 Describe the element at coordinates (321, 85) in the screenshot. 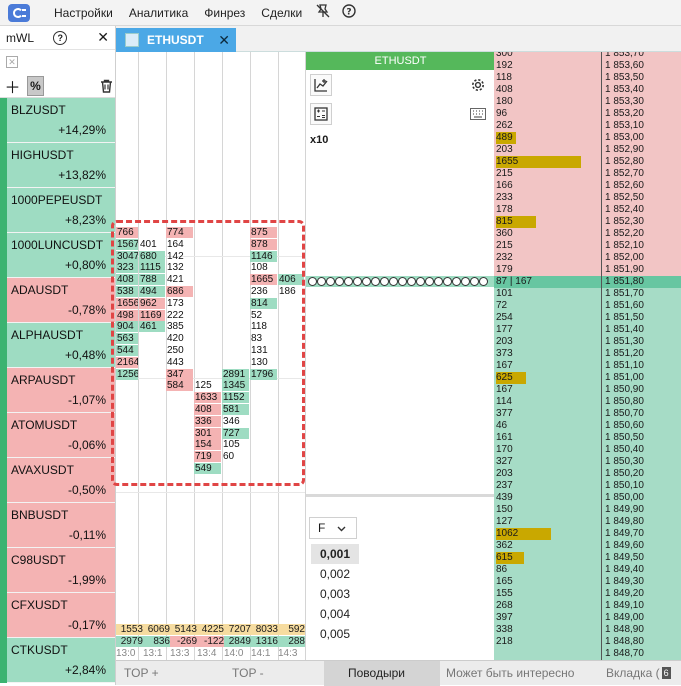

I see `chart-type-button` at that location.